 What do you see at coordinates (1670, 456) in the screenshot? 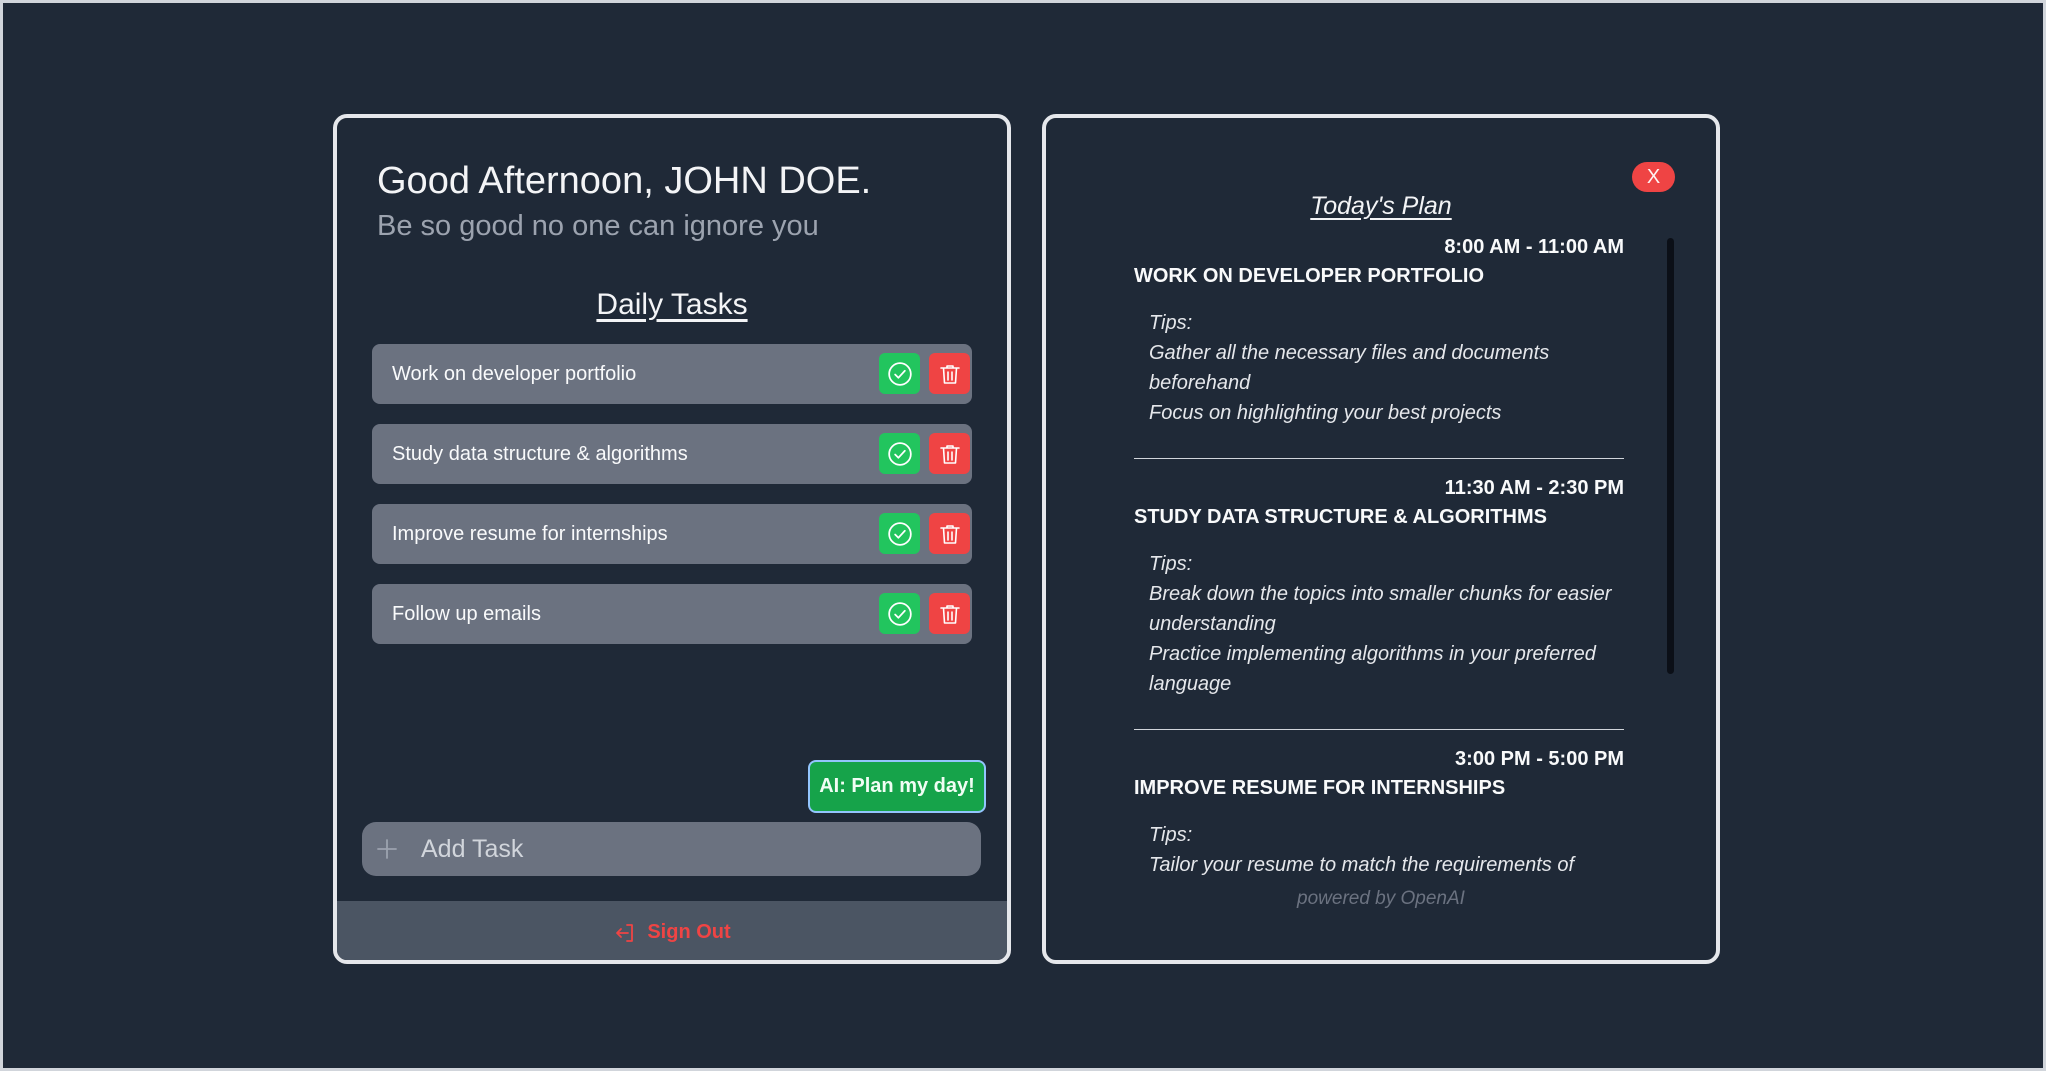
I see `plan-scrollbar` at bounding box center [1670, 456].